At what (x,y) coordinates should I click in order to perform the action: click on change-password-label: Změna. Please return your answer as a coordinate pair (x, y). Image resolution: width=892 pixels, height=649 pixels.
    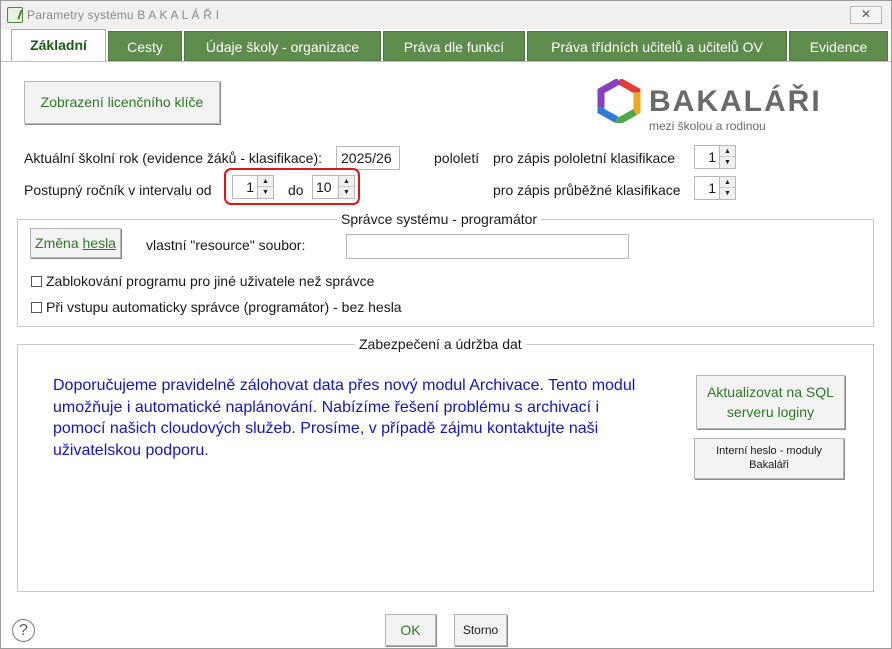
    Looking at the image, I should click on (59, 243).